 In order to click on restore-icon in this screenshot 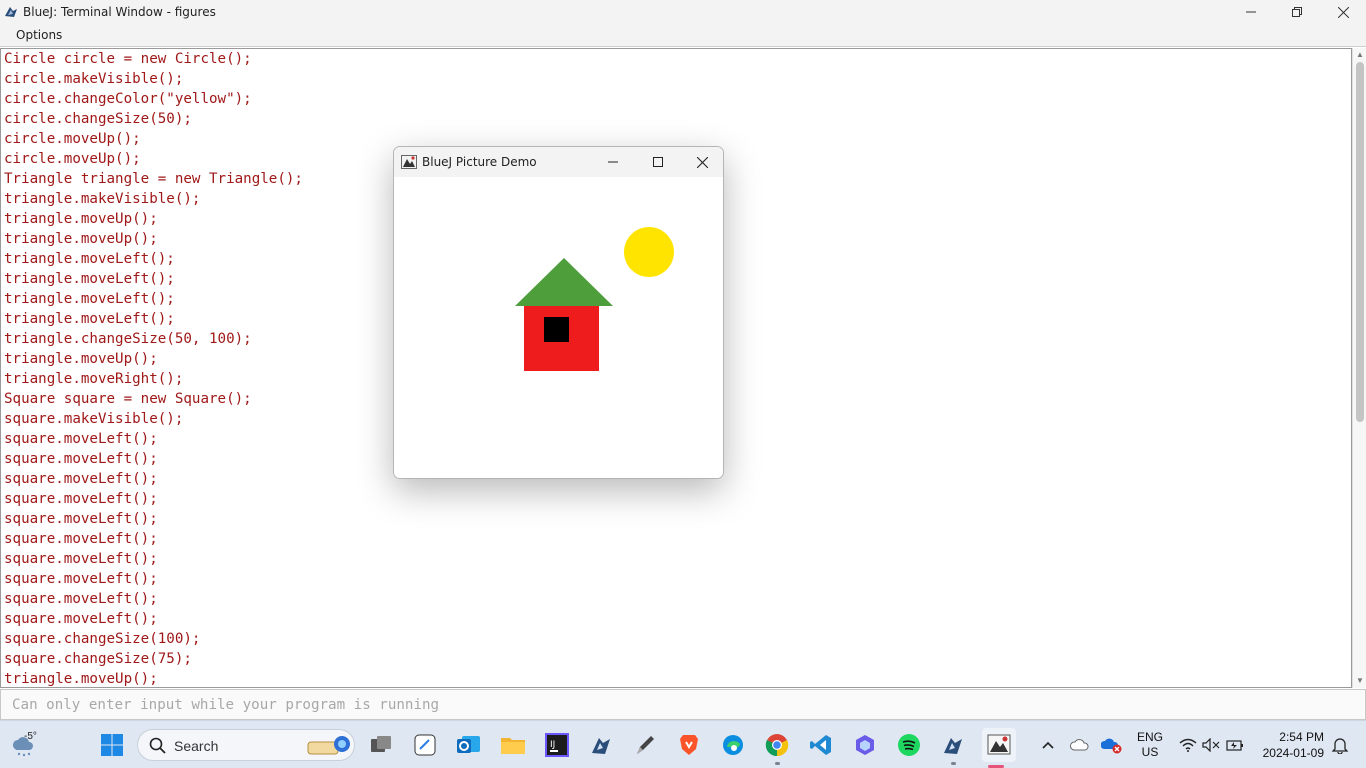, I will do `click(1297, 12)`.